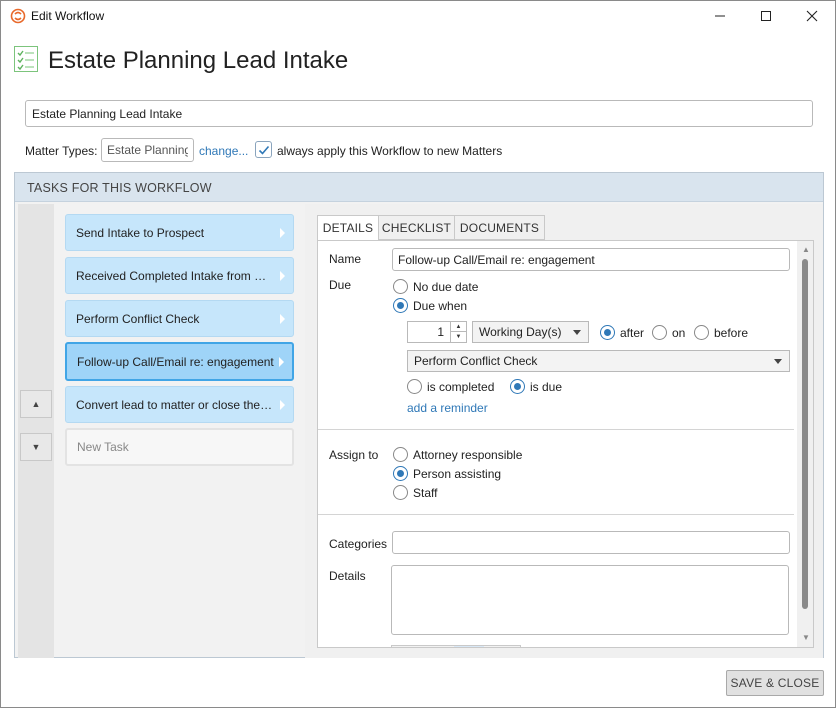  What do you see at coordinates (345, 259) in the screenshot?
I see `name-label: Name` at bounding box center [345, 259].